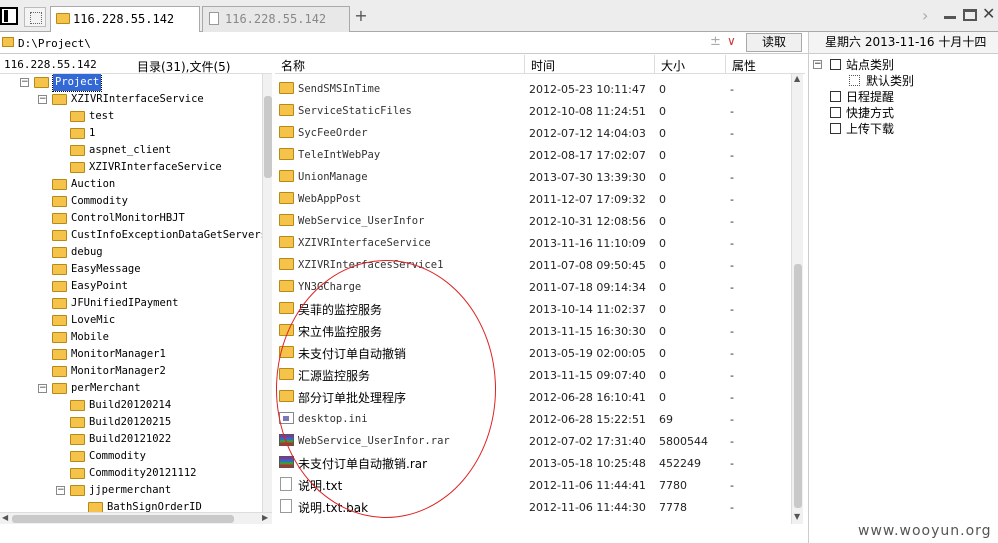 This screenshot has width=998, height=543. I want to click on blank-page-icon, so click(35, 17).